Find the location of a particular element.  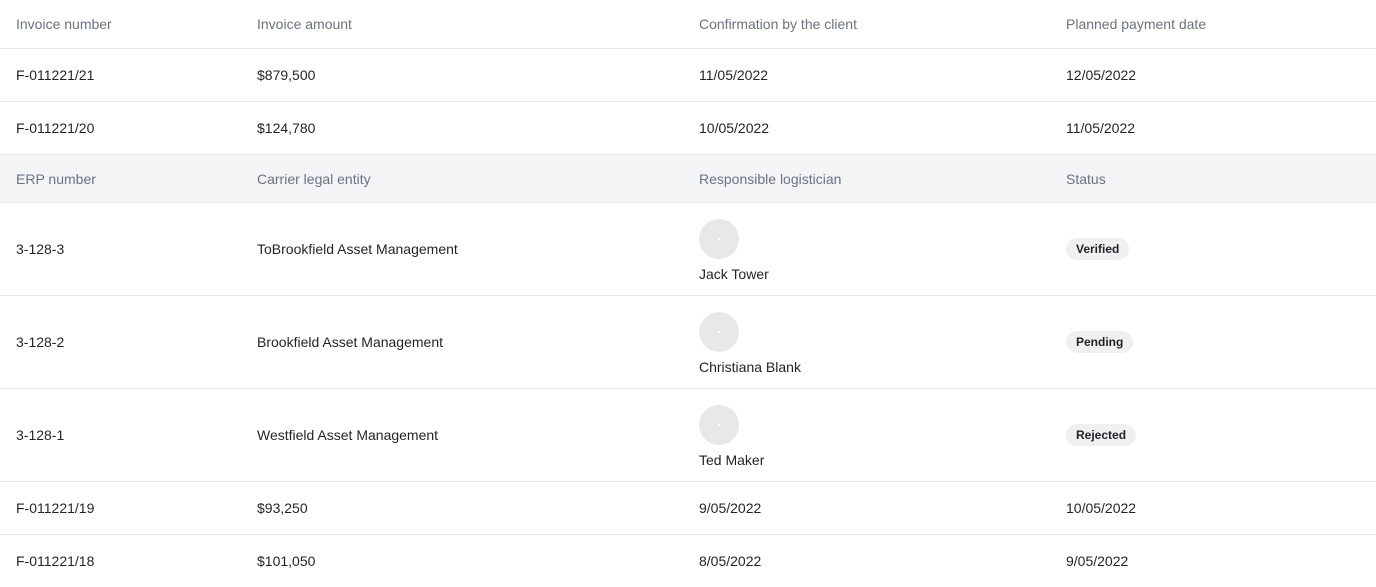

subheader-responsible-logistician: Responsible logistician is located at coordinates (770, 178).